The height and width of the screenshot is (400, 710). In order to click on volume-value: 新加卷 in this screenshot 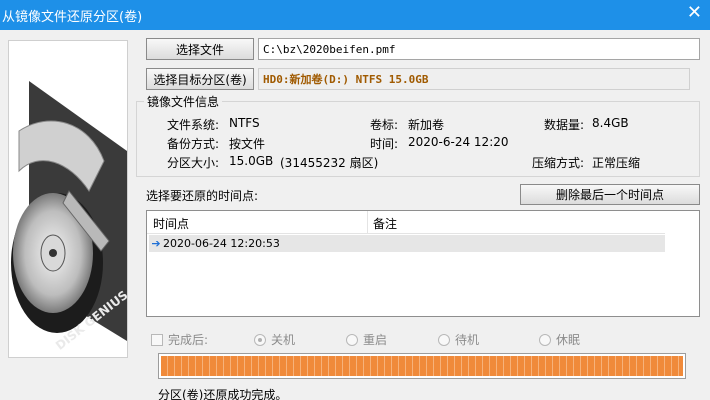, I will do `click(426, 125)`.